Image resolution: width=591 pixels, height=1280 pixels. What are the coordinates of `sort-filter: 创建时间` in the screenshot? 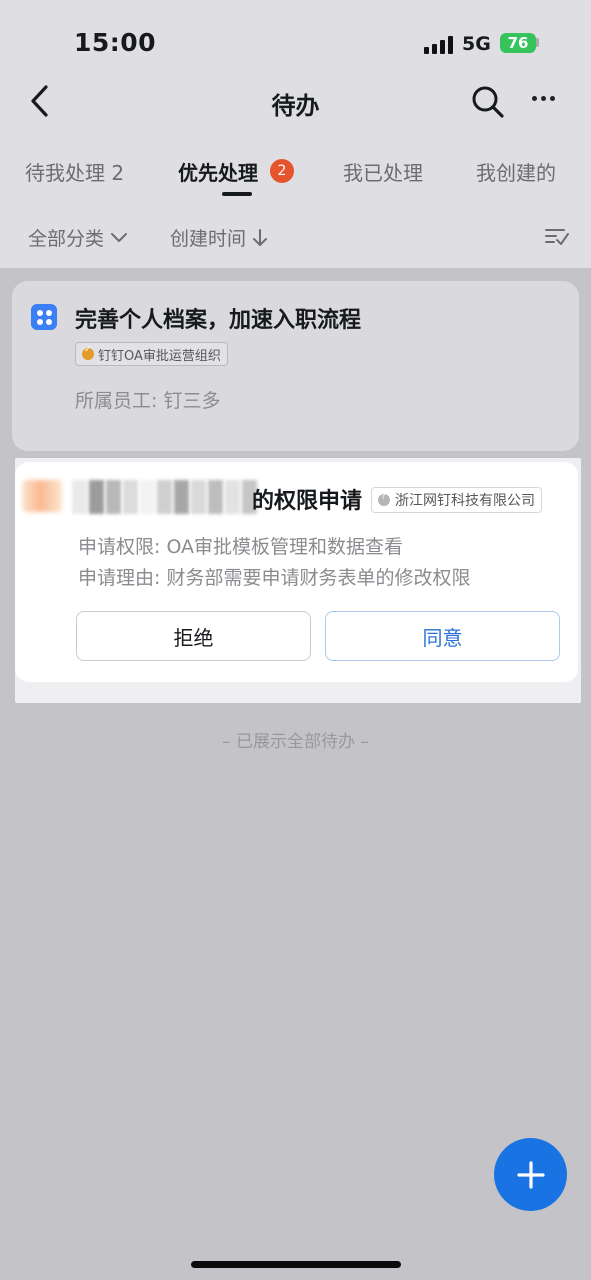 It's located at (219, 237).